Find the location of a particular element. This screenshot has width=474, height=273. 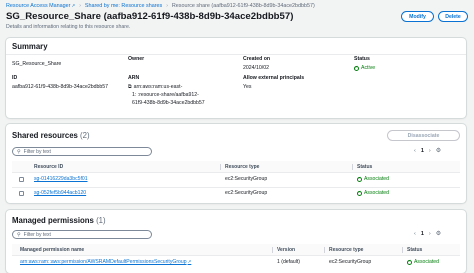

managed-permissions-title-text: Managed permissions is located at coordinates (53, 220).